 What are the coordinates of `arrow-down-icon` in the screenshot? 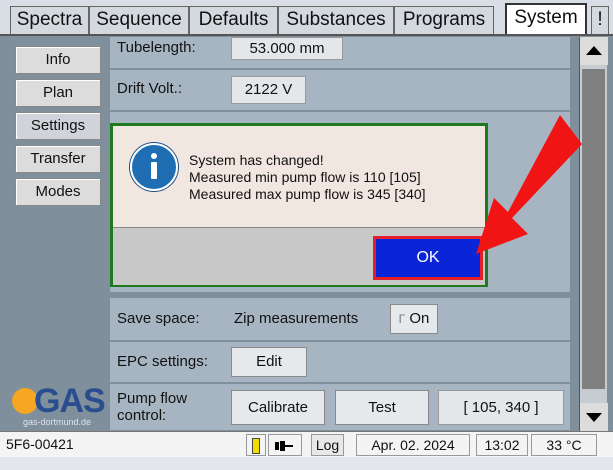 It's located at (594, 417).